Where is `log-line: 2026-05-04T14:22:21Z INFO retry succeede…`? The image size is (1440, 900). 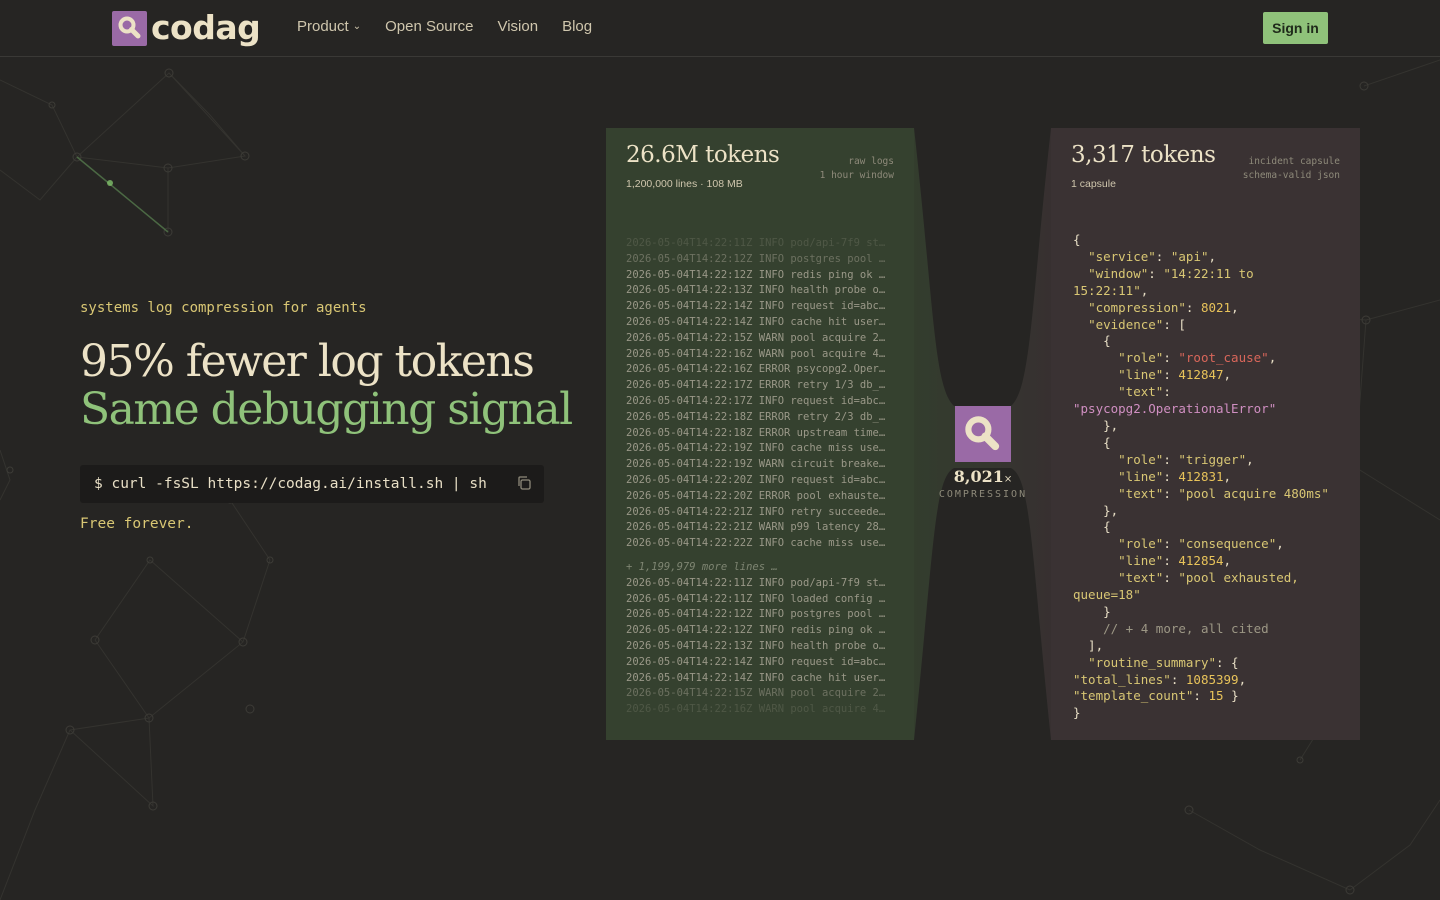
log-line: 2026-05-04T14:22:21Z INFO retry succeede… is located at coordinates (756, 511).